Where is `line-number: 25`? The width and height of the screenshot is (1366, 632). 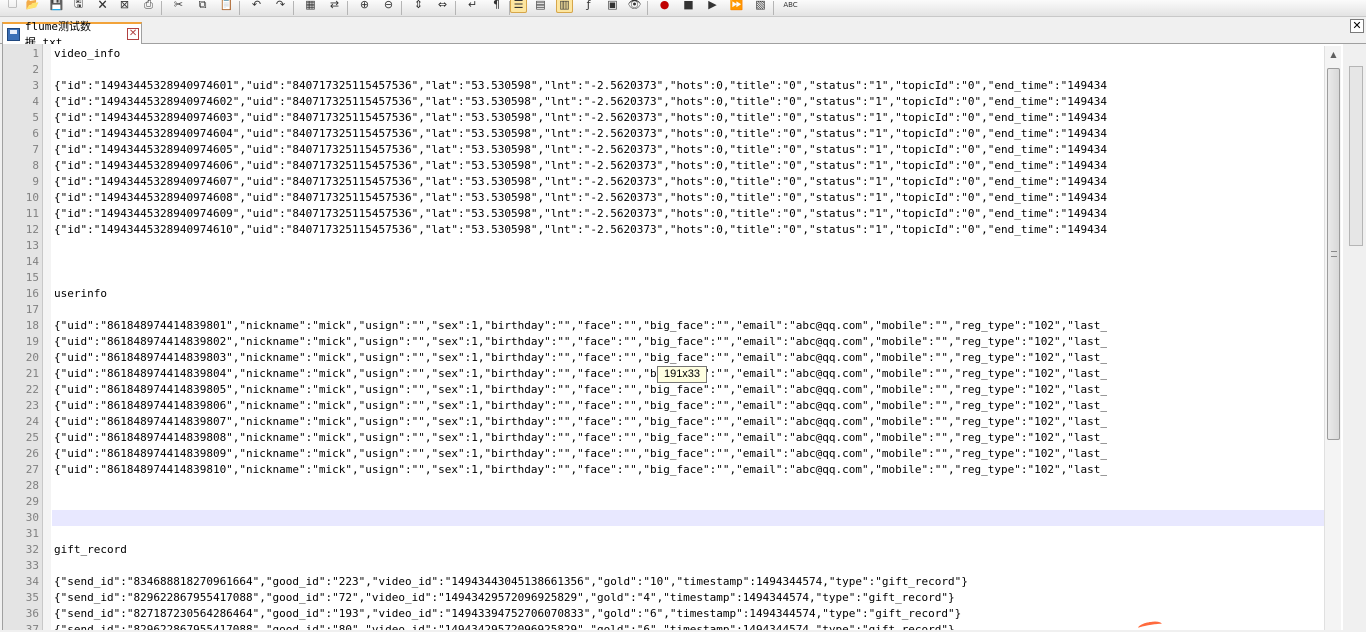
line-number: 25 is located at coordinates (32, 437).